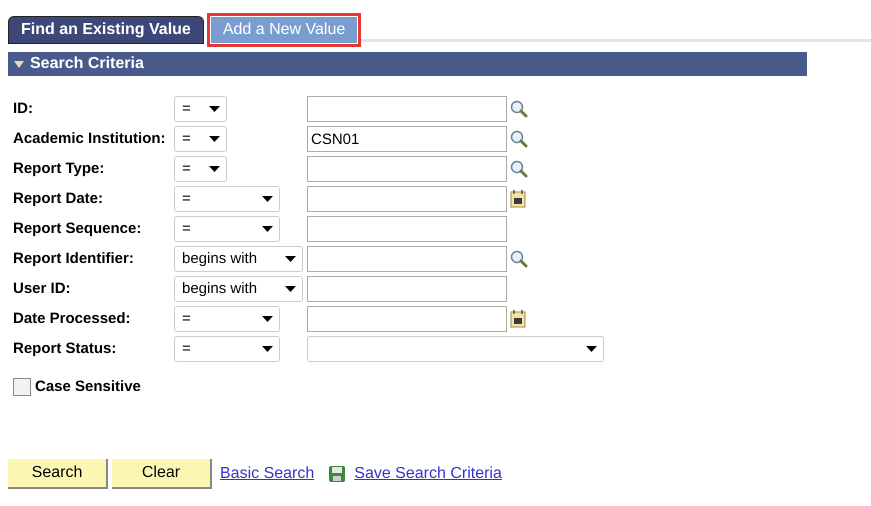 Image resolution: width=871 pixels, height=506 pixels. What do you see at coordinates (23, 108) in the screenshot?
I see `field-label: ID:` at bounding box center [23, 108].